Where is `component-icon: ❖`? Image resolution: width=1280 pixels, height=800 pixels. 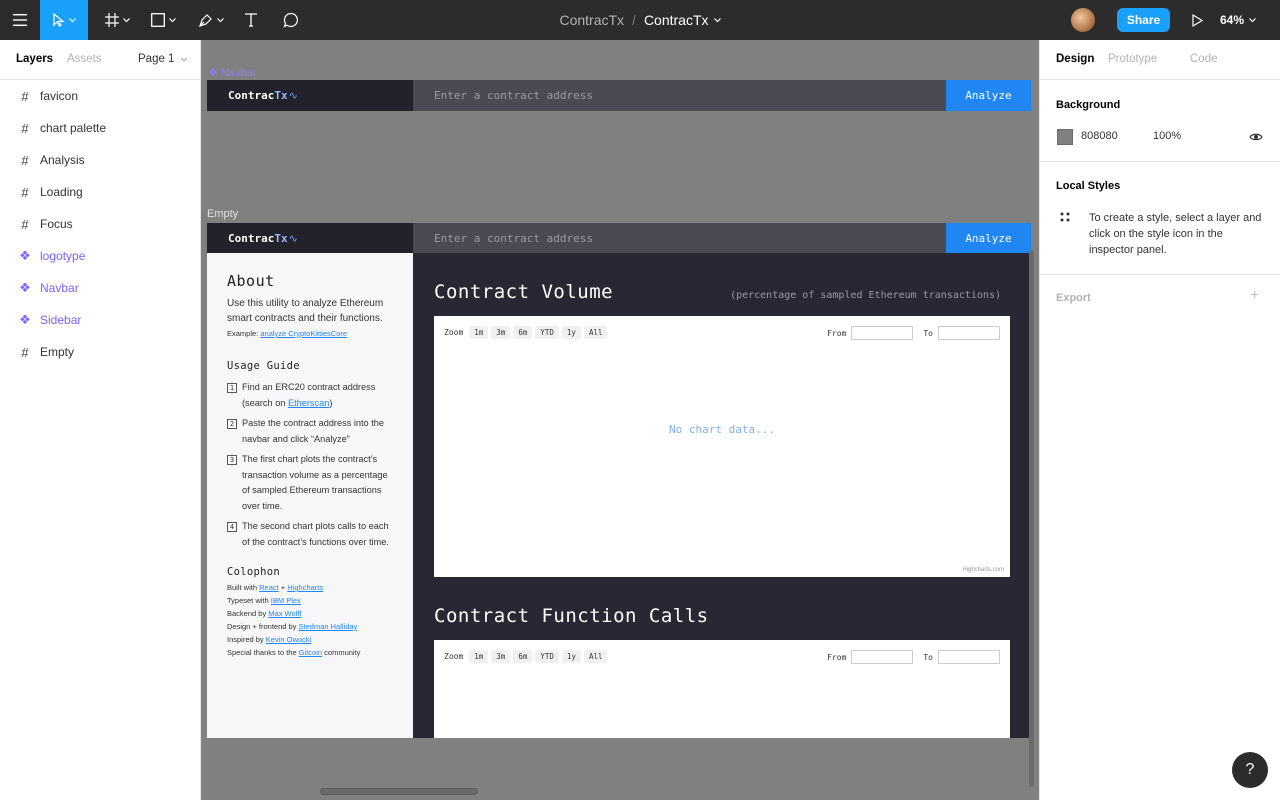 component-icon: ❖ is located at coordinates (25, 319).